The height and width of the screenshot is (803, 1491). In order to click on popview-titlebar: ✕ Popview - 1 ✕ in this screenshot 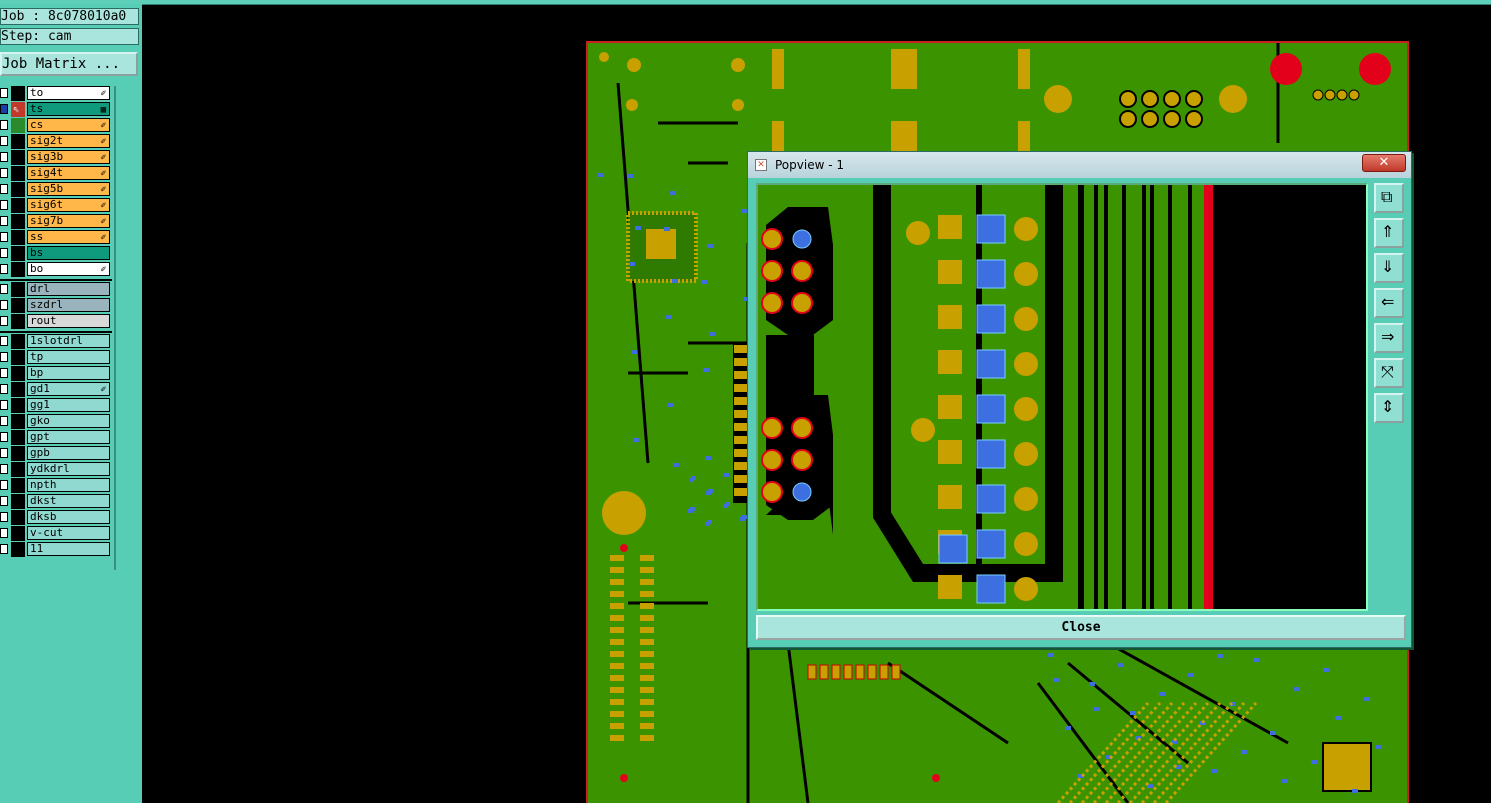, I will do `click(1079, 165)`.